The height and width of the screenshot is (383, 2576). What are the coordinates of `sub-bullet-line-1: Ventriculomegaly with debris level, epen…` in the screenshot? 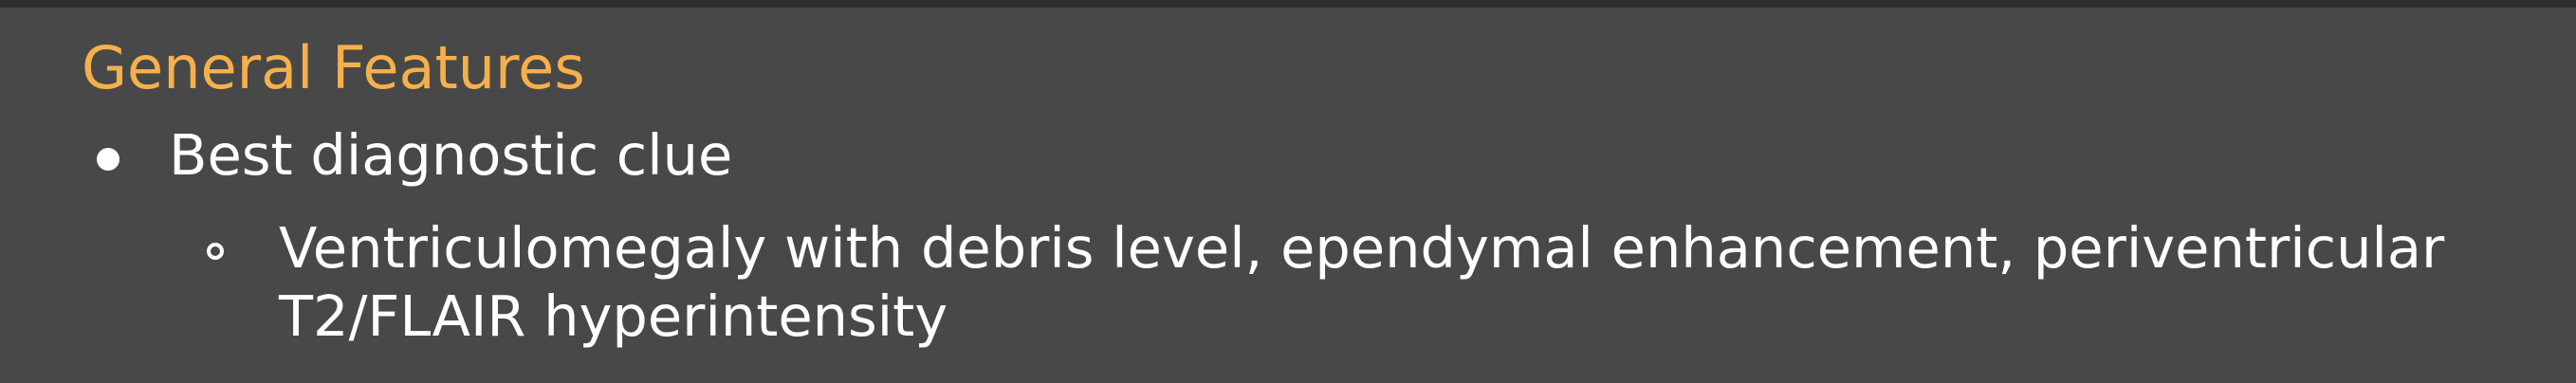 It's located at (1362, 248).